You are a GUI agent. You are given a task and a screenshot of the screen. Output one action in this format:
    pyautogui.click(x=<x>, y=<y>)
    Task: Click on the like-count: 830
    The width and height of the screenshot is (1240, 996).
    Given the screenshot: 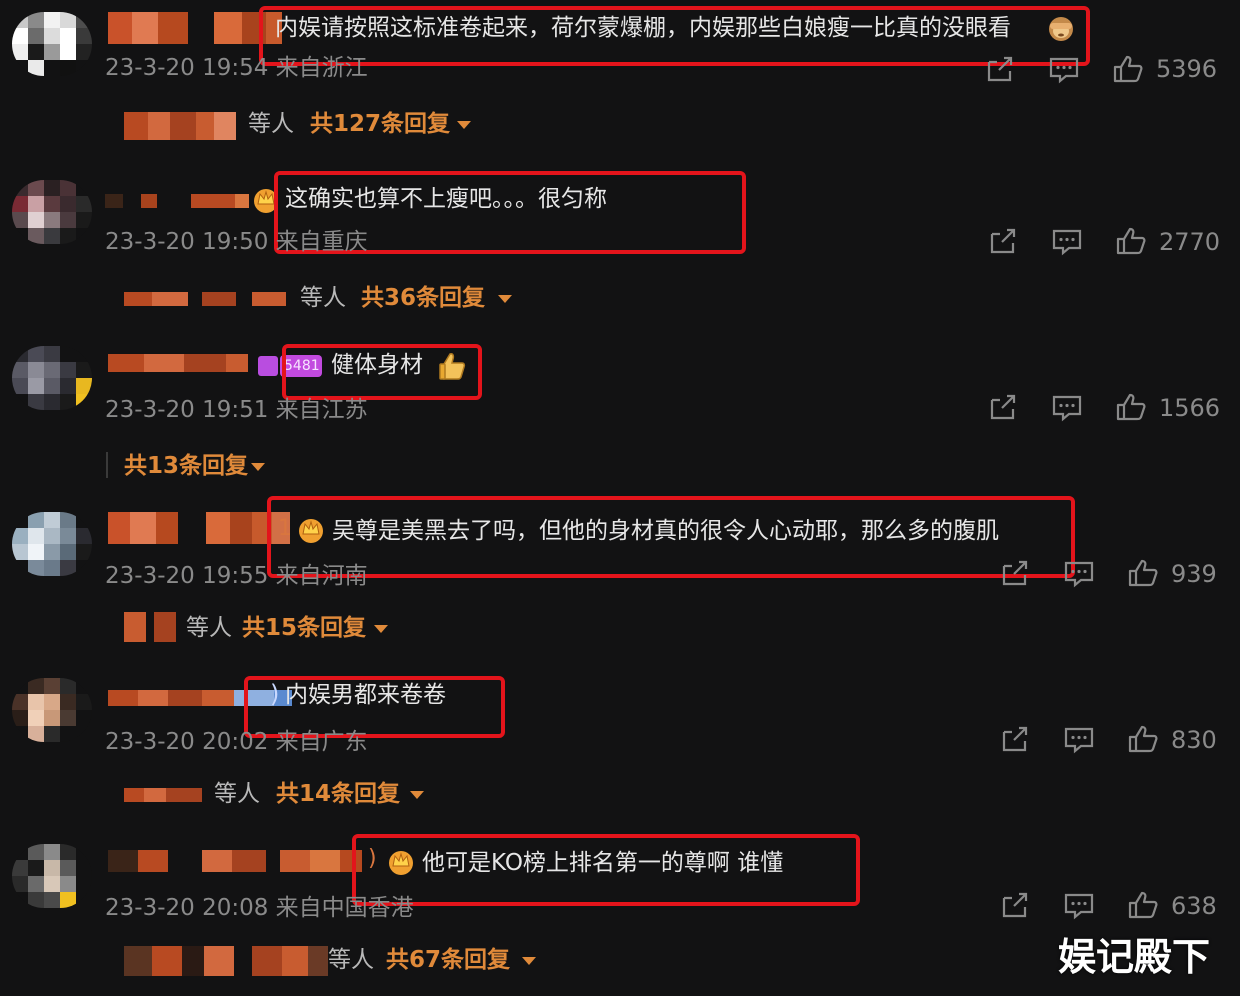 What is the action you would take?
    pyautogui.click(x=1194, y=740)
    